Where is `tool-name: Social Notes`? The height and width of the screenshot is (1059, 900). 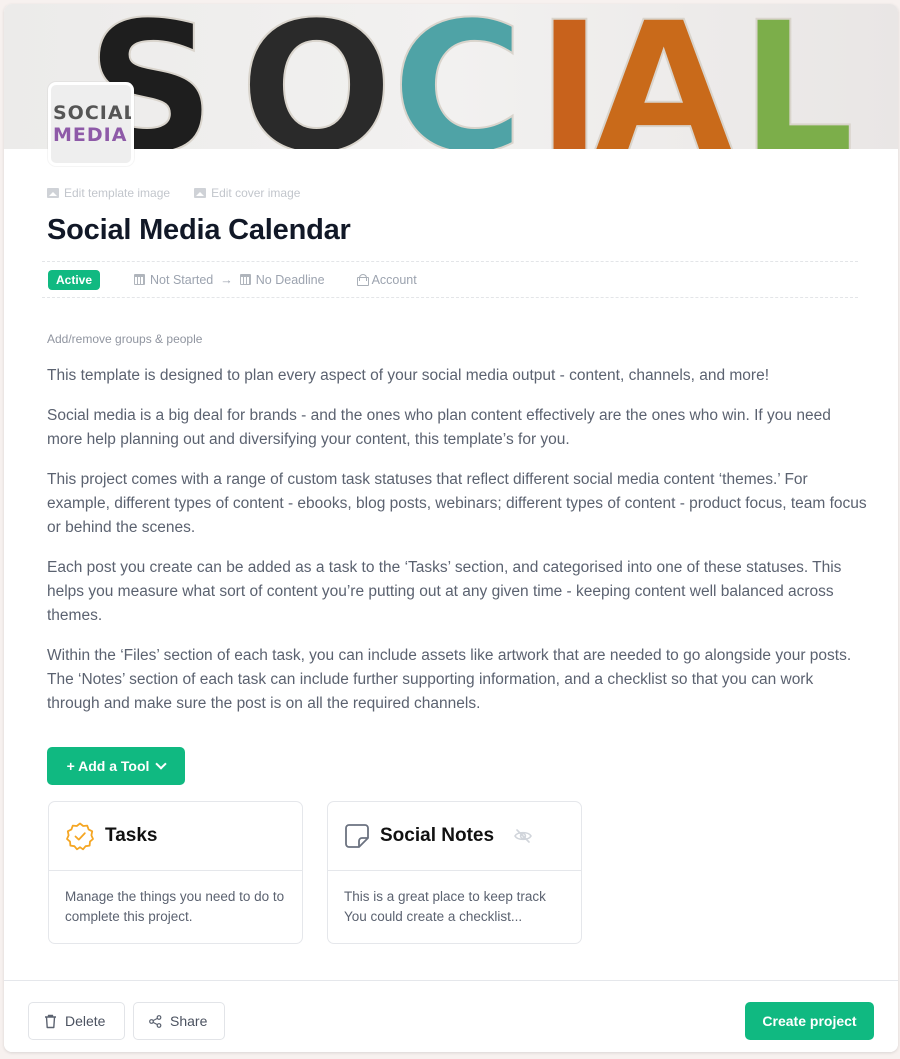 tool-name: Social Notes is located at coordinates (437, 835).